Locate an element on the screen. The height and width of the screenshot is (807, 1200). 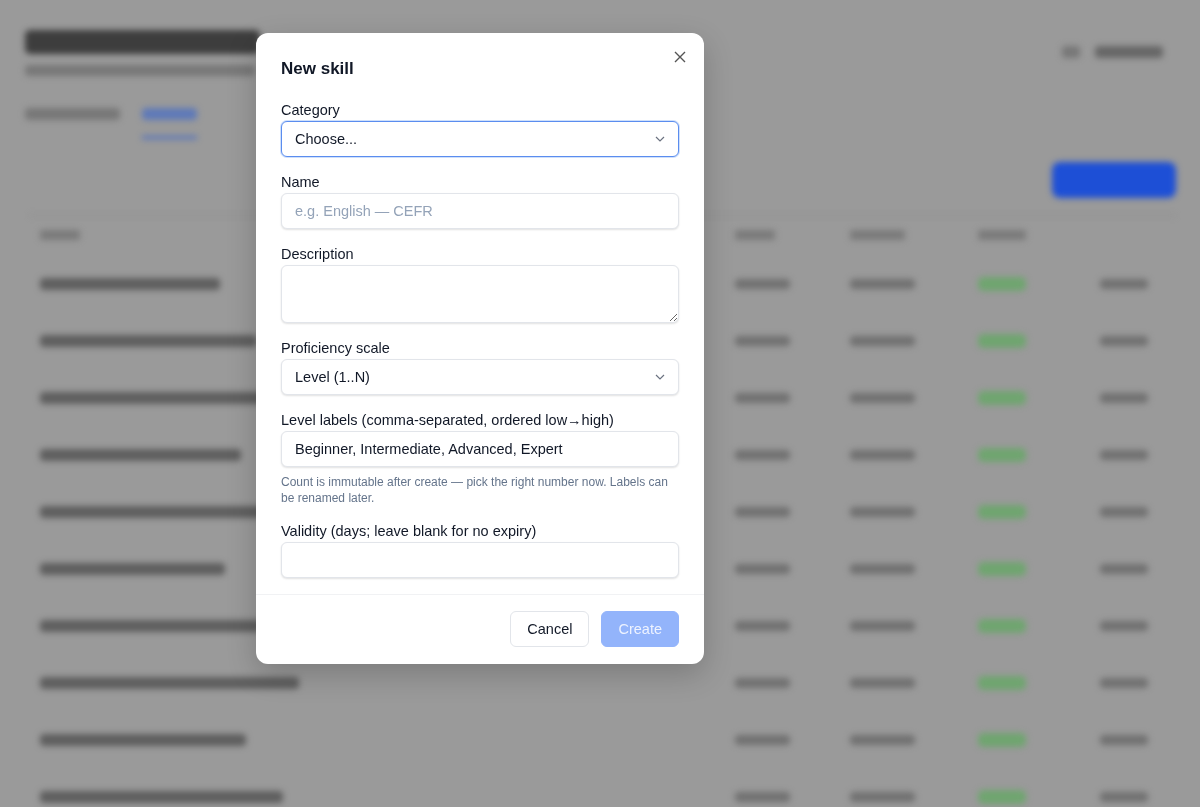
select-field: Level (1..N) is located at coordinates (480, 377).